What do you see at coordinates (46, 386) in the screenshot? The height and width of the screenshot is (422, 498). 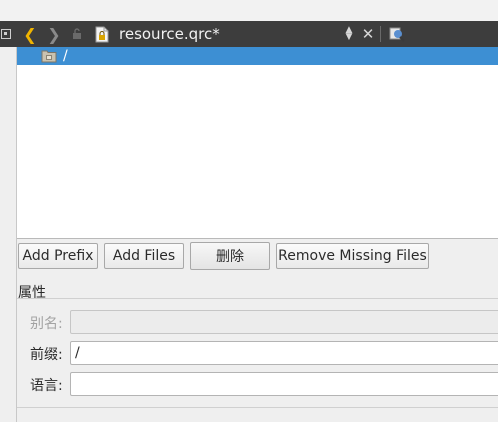 I see `language-label: 语言:` at bounding box center [46, 386].